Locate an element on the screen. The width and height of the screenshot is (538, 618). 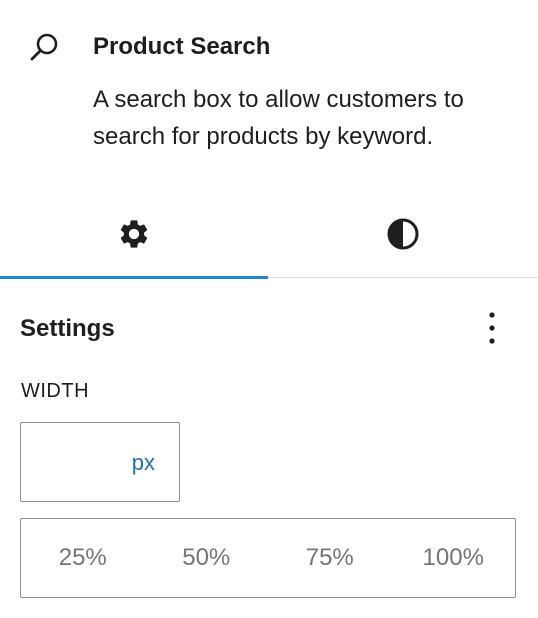
inspector-tabs is located at coordinates (269, 234).